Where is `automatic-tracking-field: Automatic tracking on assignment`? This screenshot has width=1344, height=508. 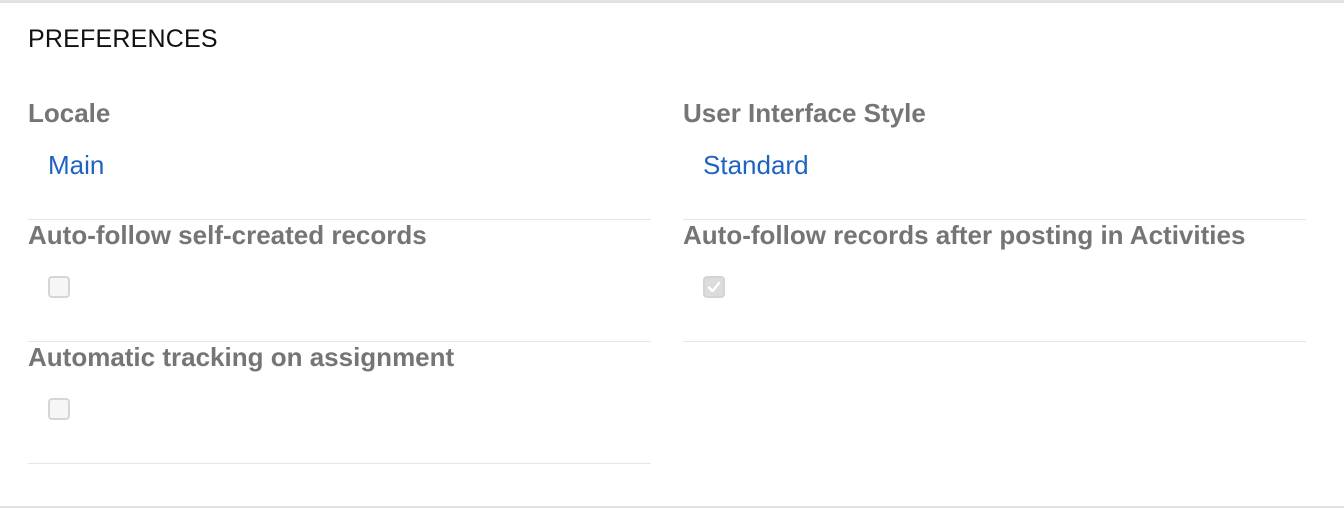
automatic-tracking-field: Automatic tracking on assignment is located at coordinates (339, 403).